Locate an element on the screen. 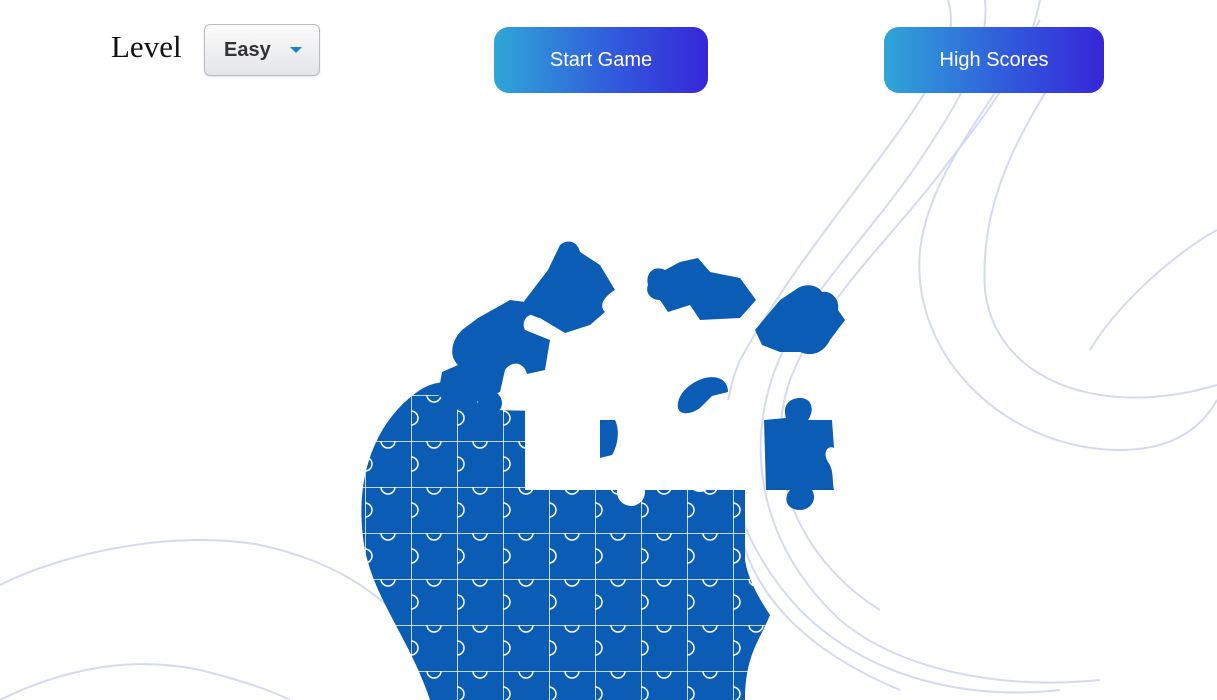  level-dropdown: Easy is located at coordinates (262, 50).